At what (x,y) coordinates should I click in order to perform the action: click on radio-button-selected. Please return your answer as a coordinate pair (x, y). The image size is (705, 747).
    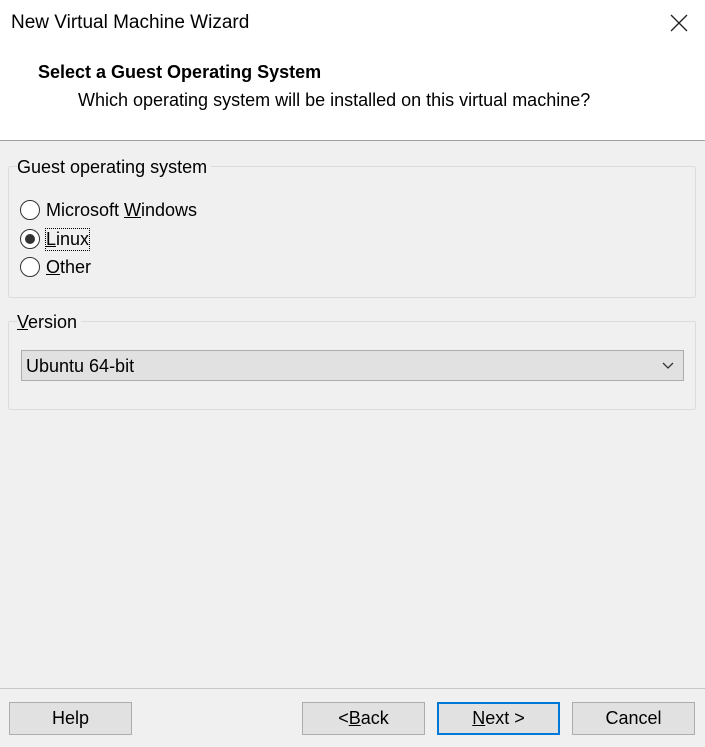
    Looking at the image, I should click on (30, 239).